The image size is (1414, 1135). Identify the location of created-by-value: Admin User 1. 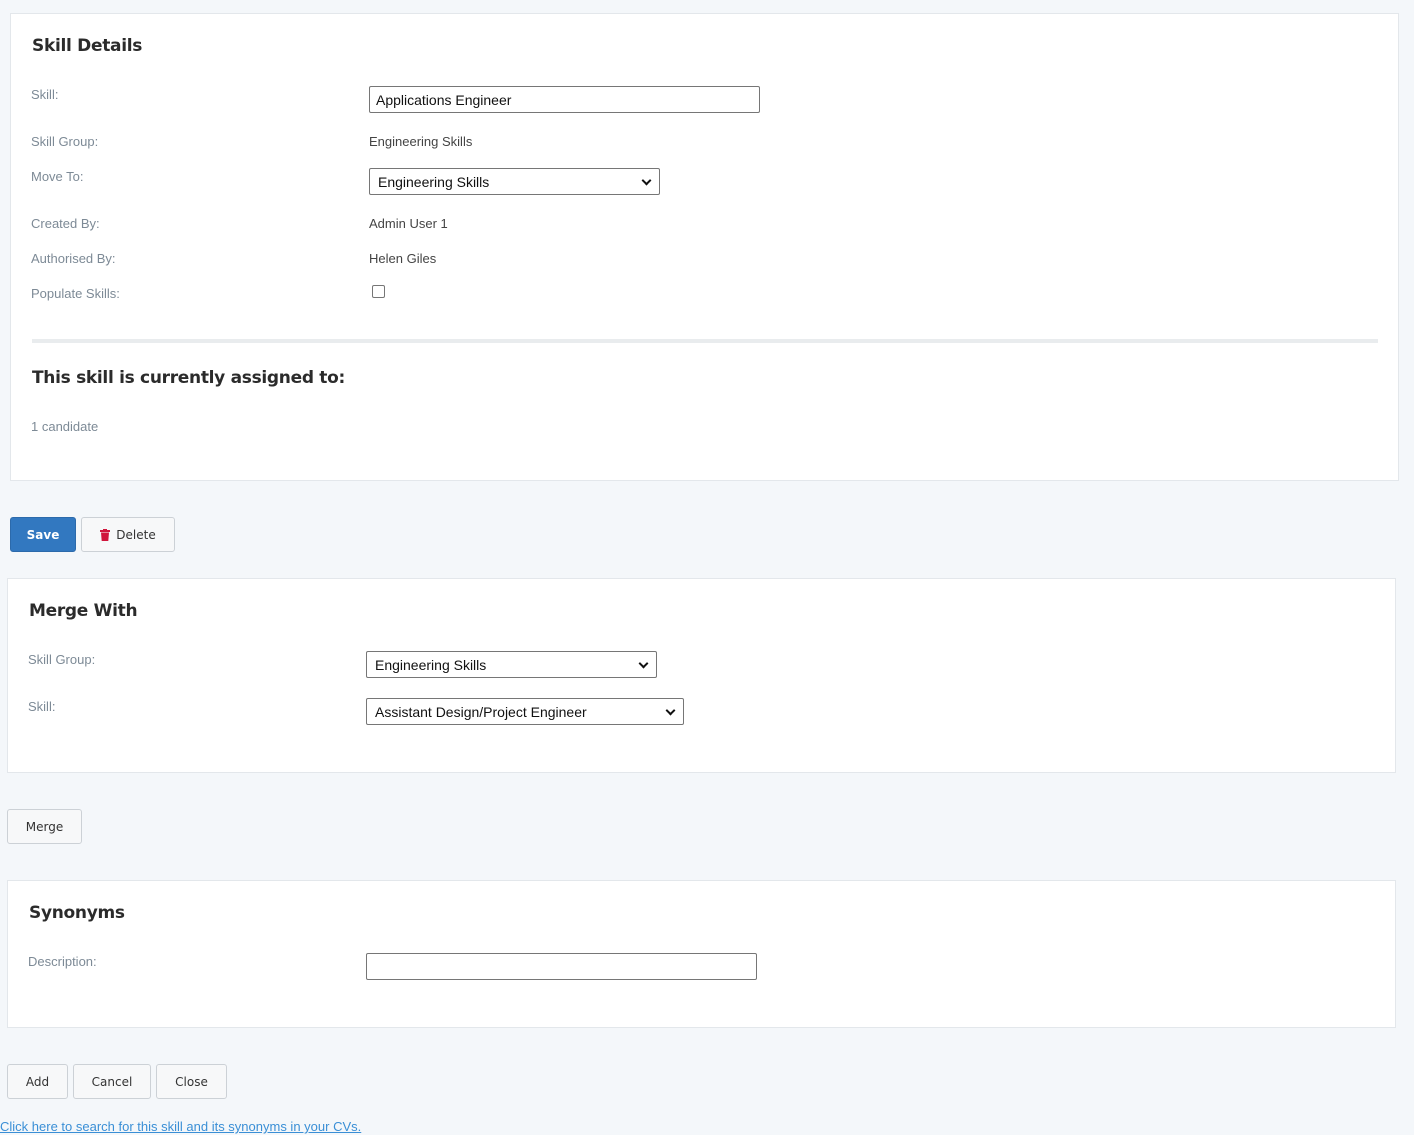
(408, 223).